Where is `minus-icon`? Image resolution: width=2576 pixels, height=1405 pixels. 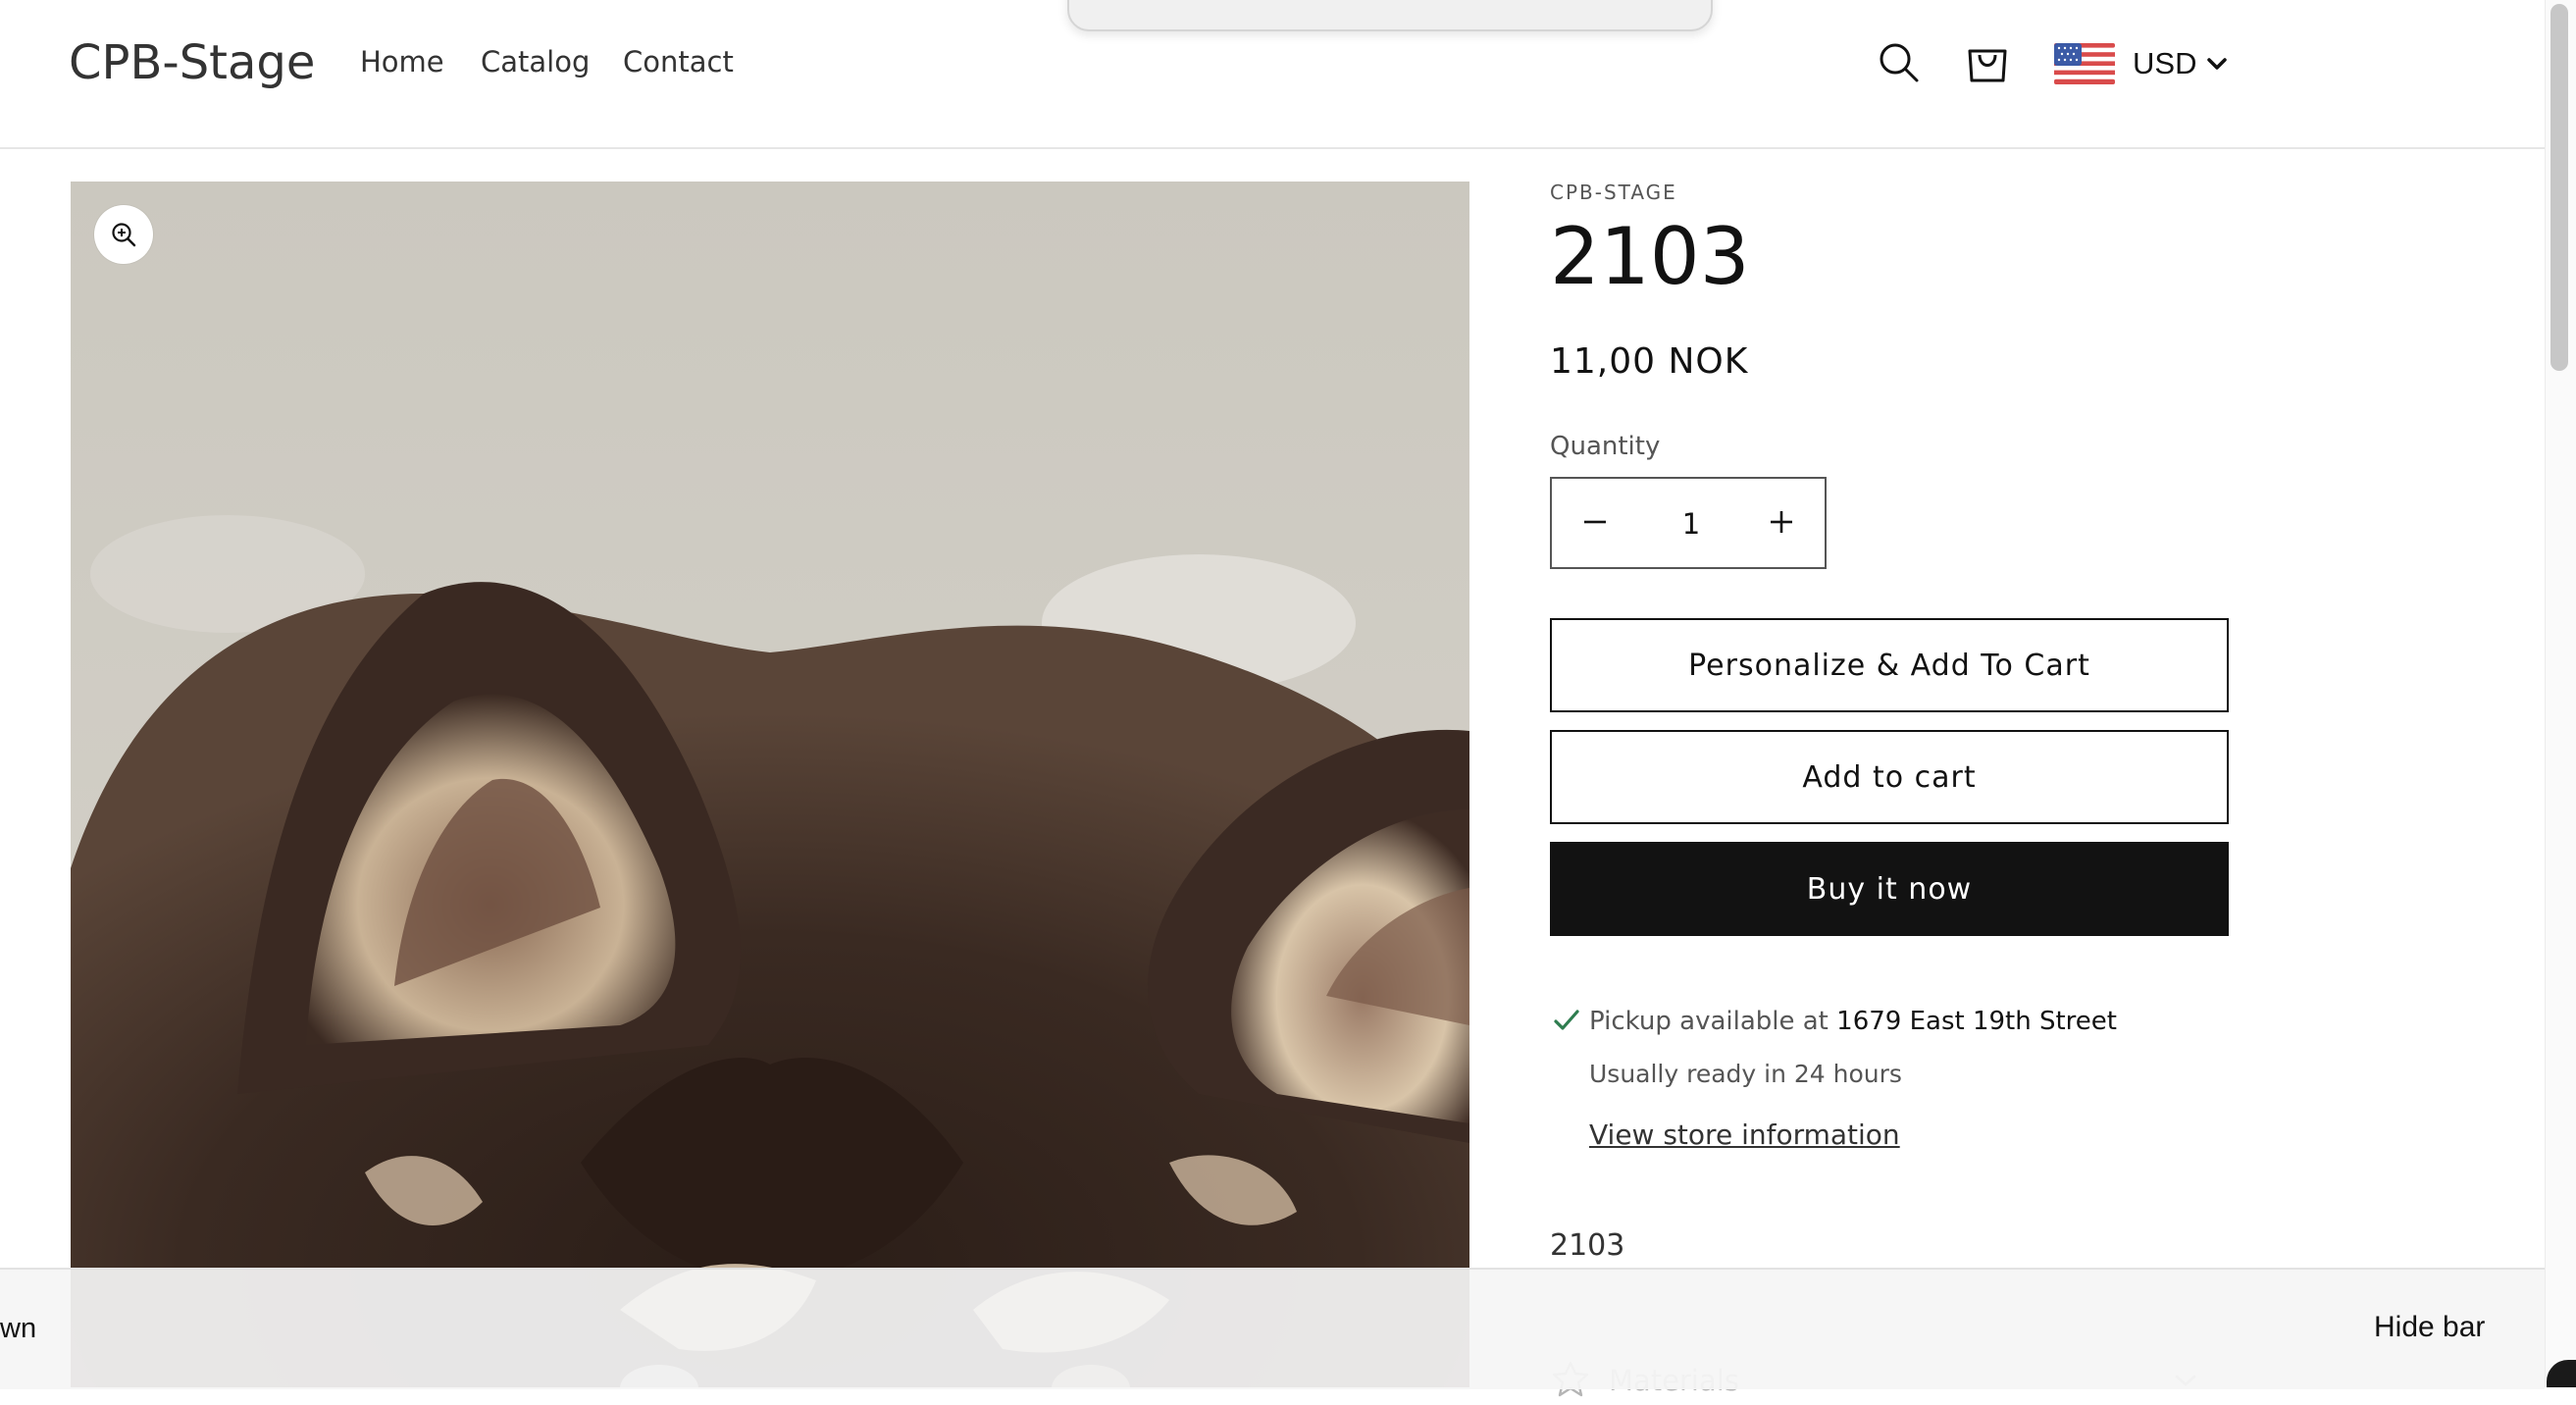
minus-icon is located at coordinates (1595, 522).